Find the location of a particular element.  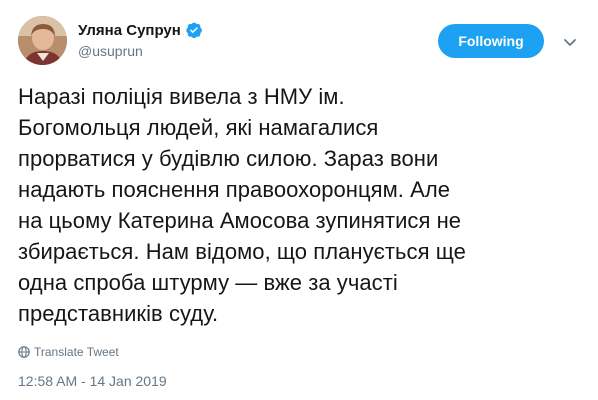

author-display-name: Уляна Супрун is located at coordinates (129, 30).